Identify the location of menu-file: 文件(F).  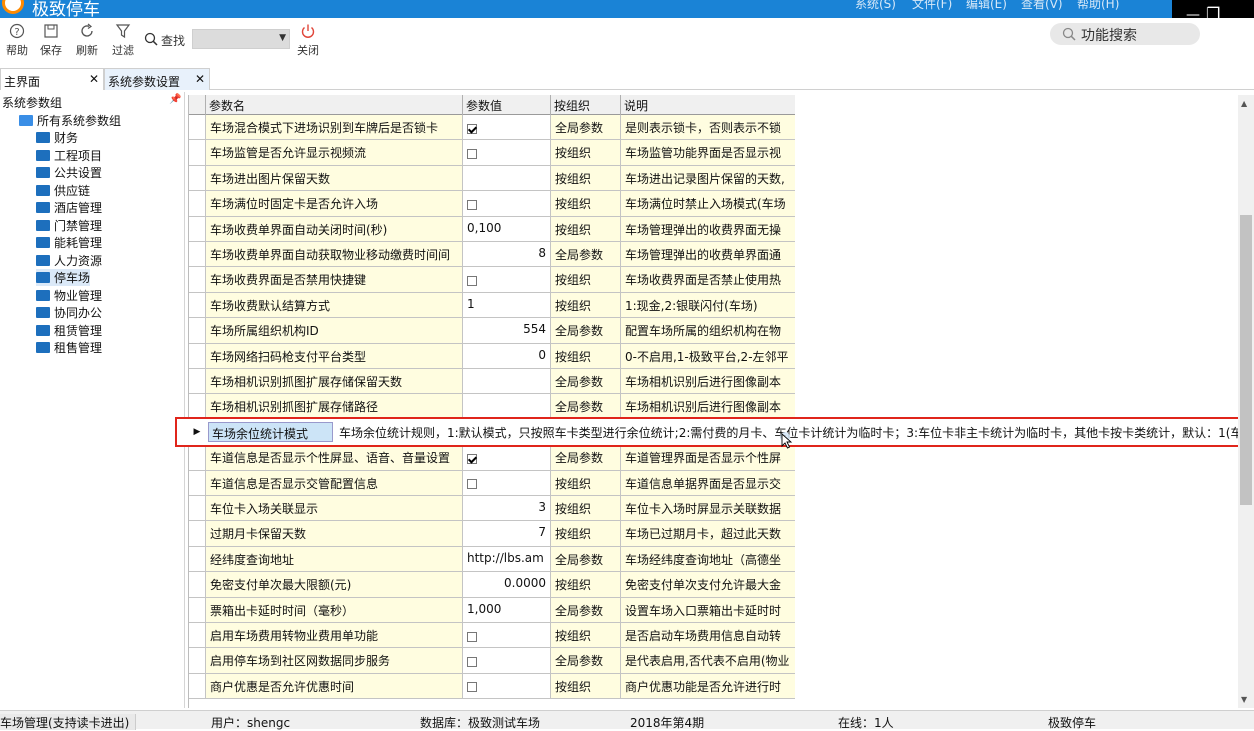
(932, 6).